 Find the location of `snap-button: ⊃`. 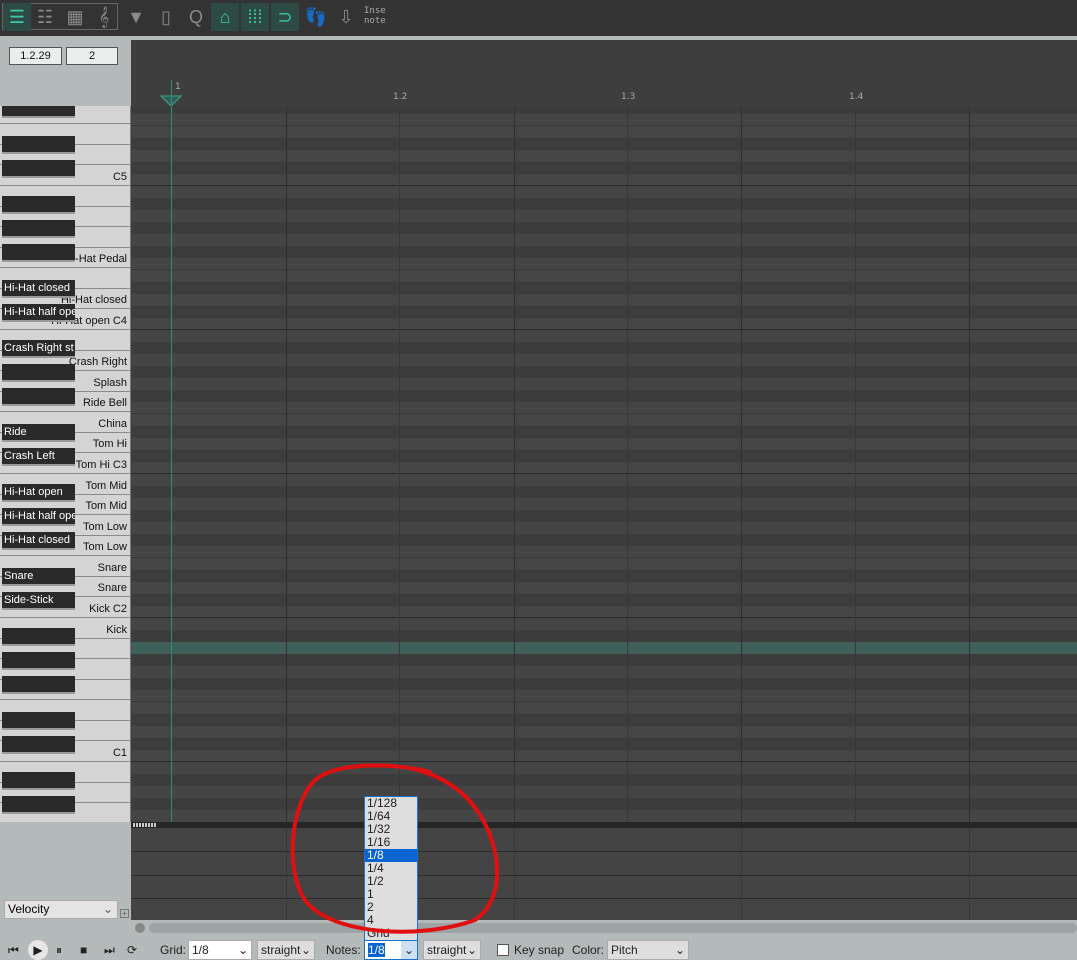

snap-button: ⊃ is located at coordinates (285, 17).